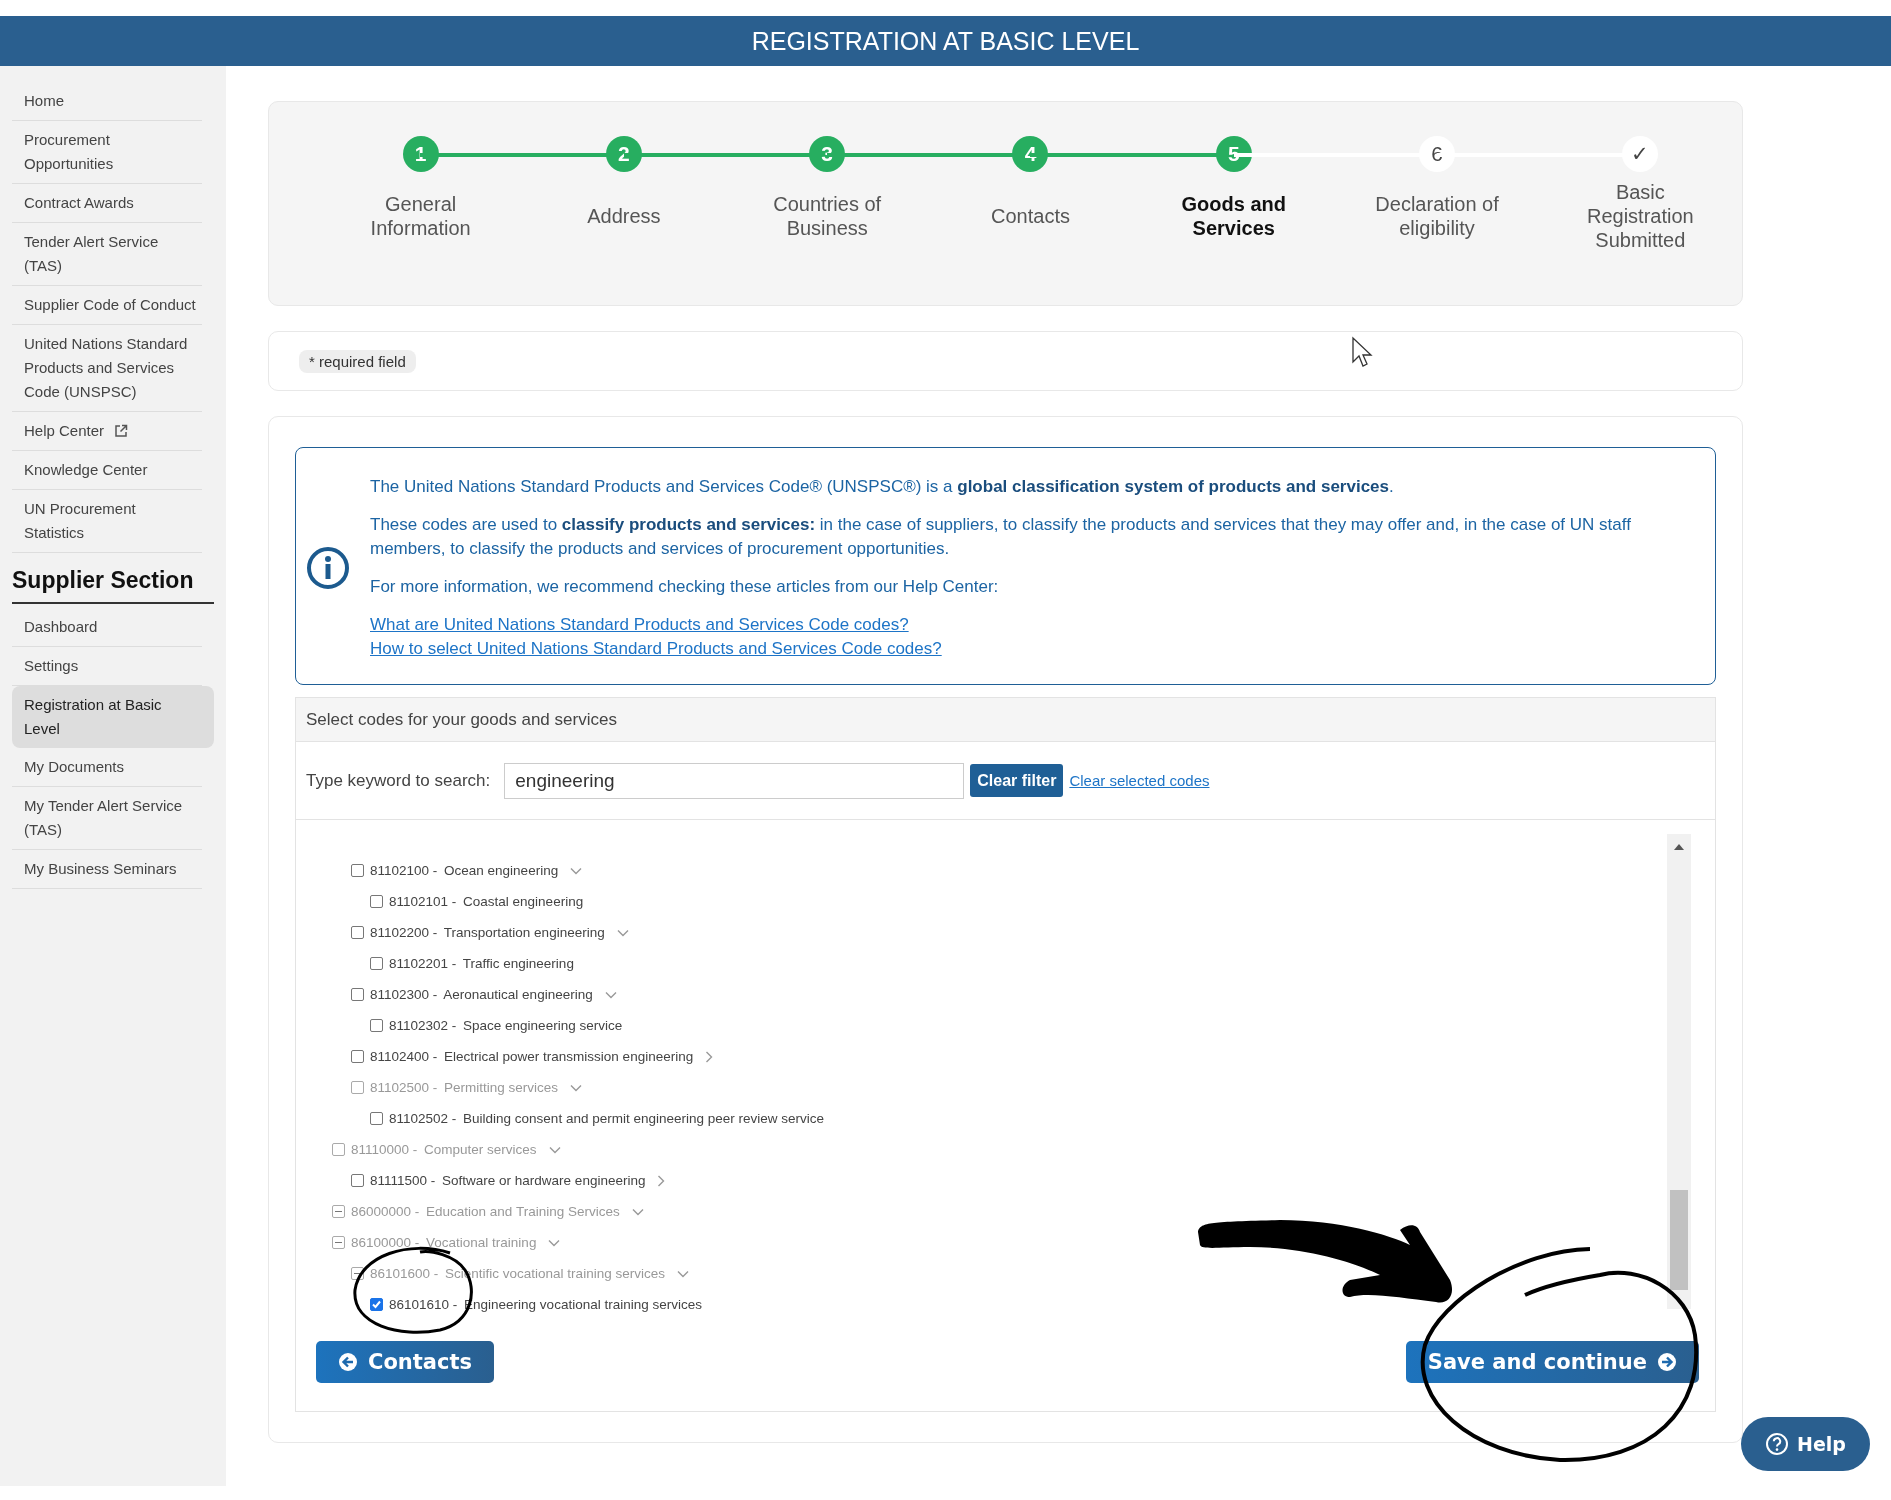  I want to click on step-label: General Information, so click(420, 216).